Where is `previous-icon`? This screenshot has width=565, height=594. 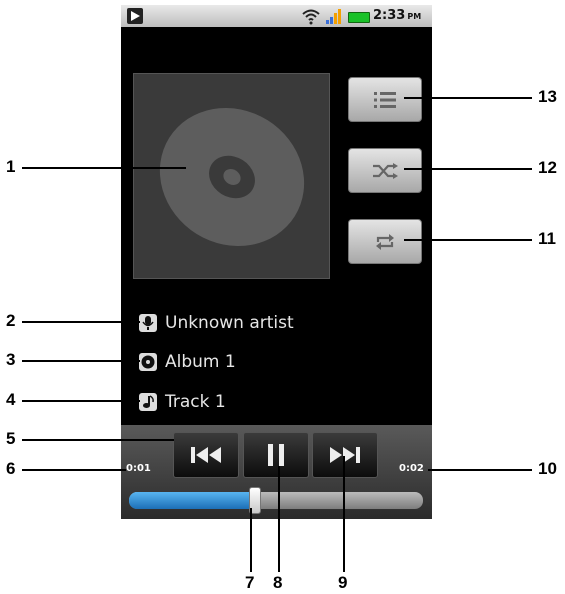
previous-icon is located at coordinates (206, 455).